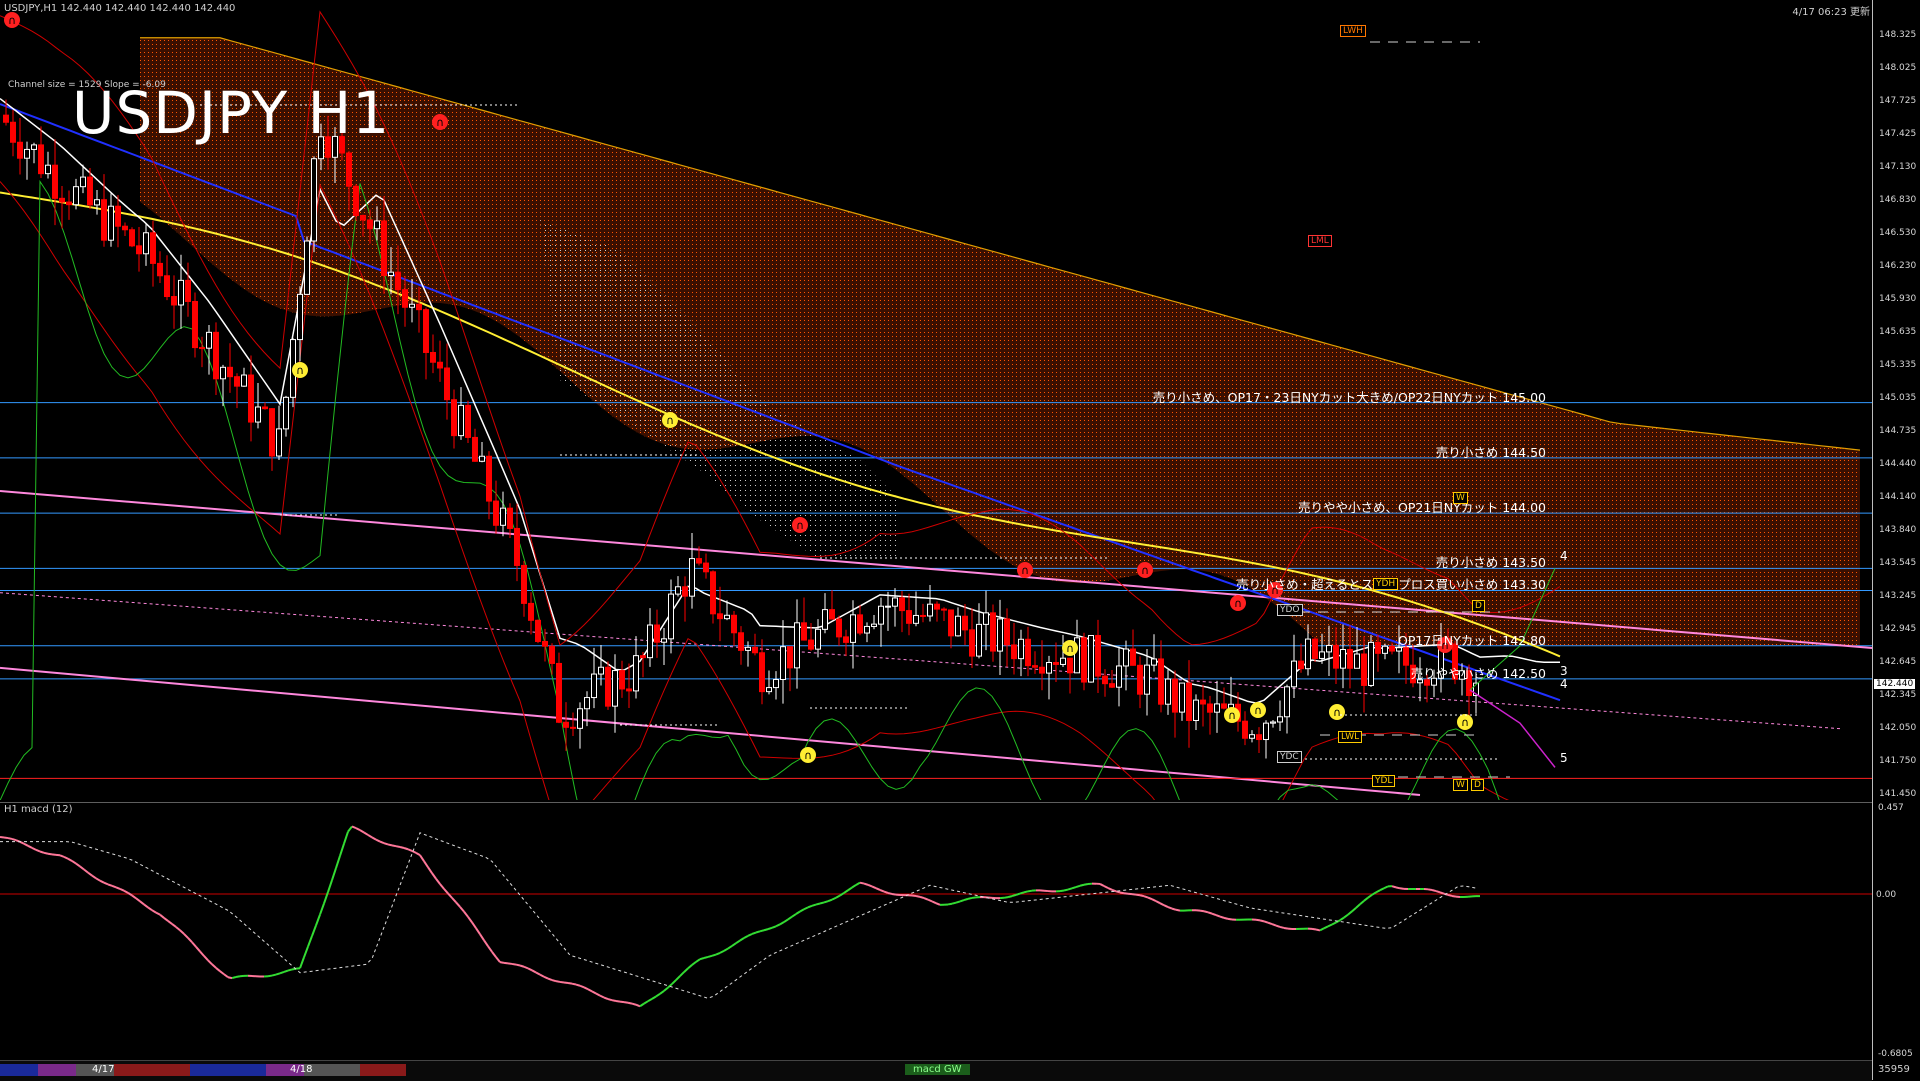  I want to click on macd-top-tick: 0.457, so click(1891, 808).